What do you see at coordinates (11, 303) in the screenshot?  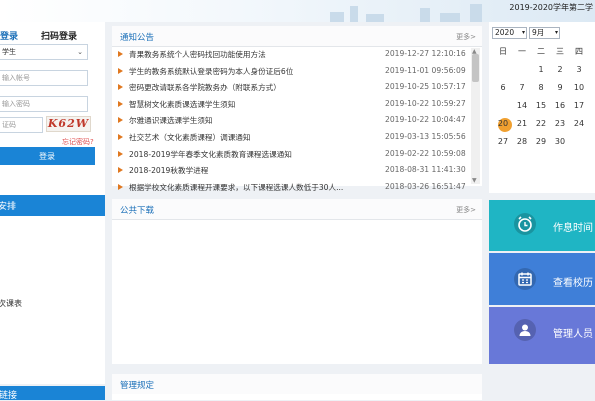 I see `schedule-link-timetable: 次课表` at bounding box center [11, 303].